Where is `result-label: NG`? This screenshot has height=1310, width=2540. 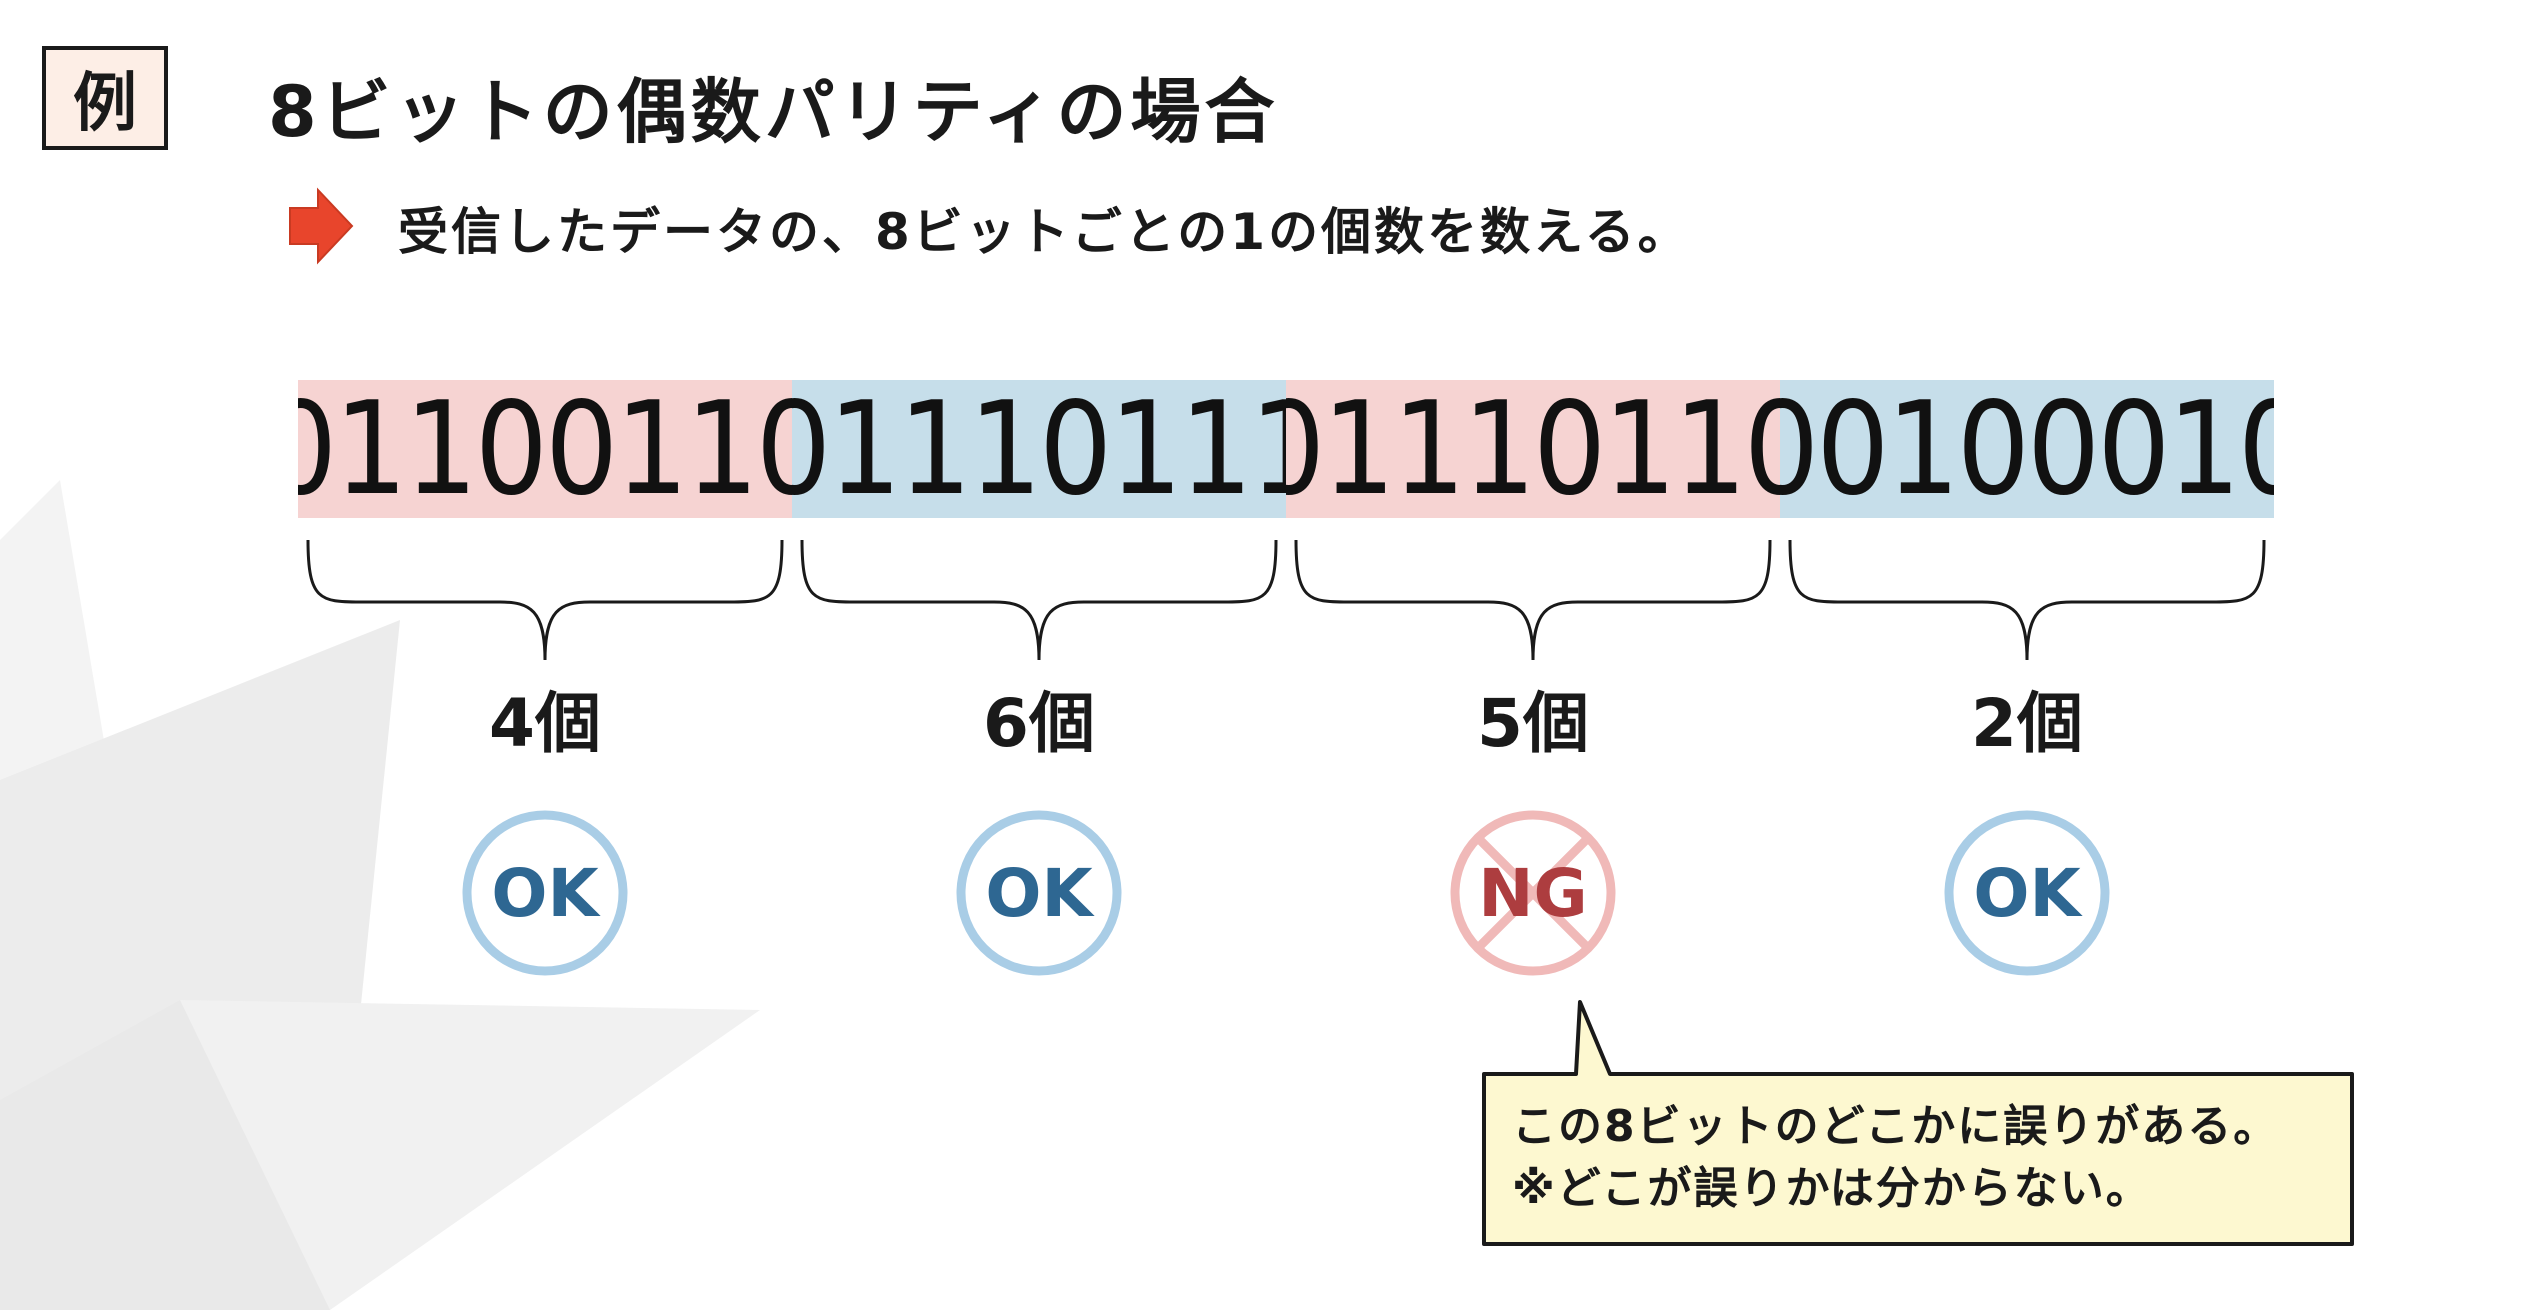 result-label: NG is located at coordinates (1532, 893).